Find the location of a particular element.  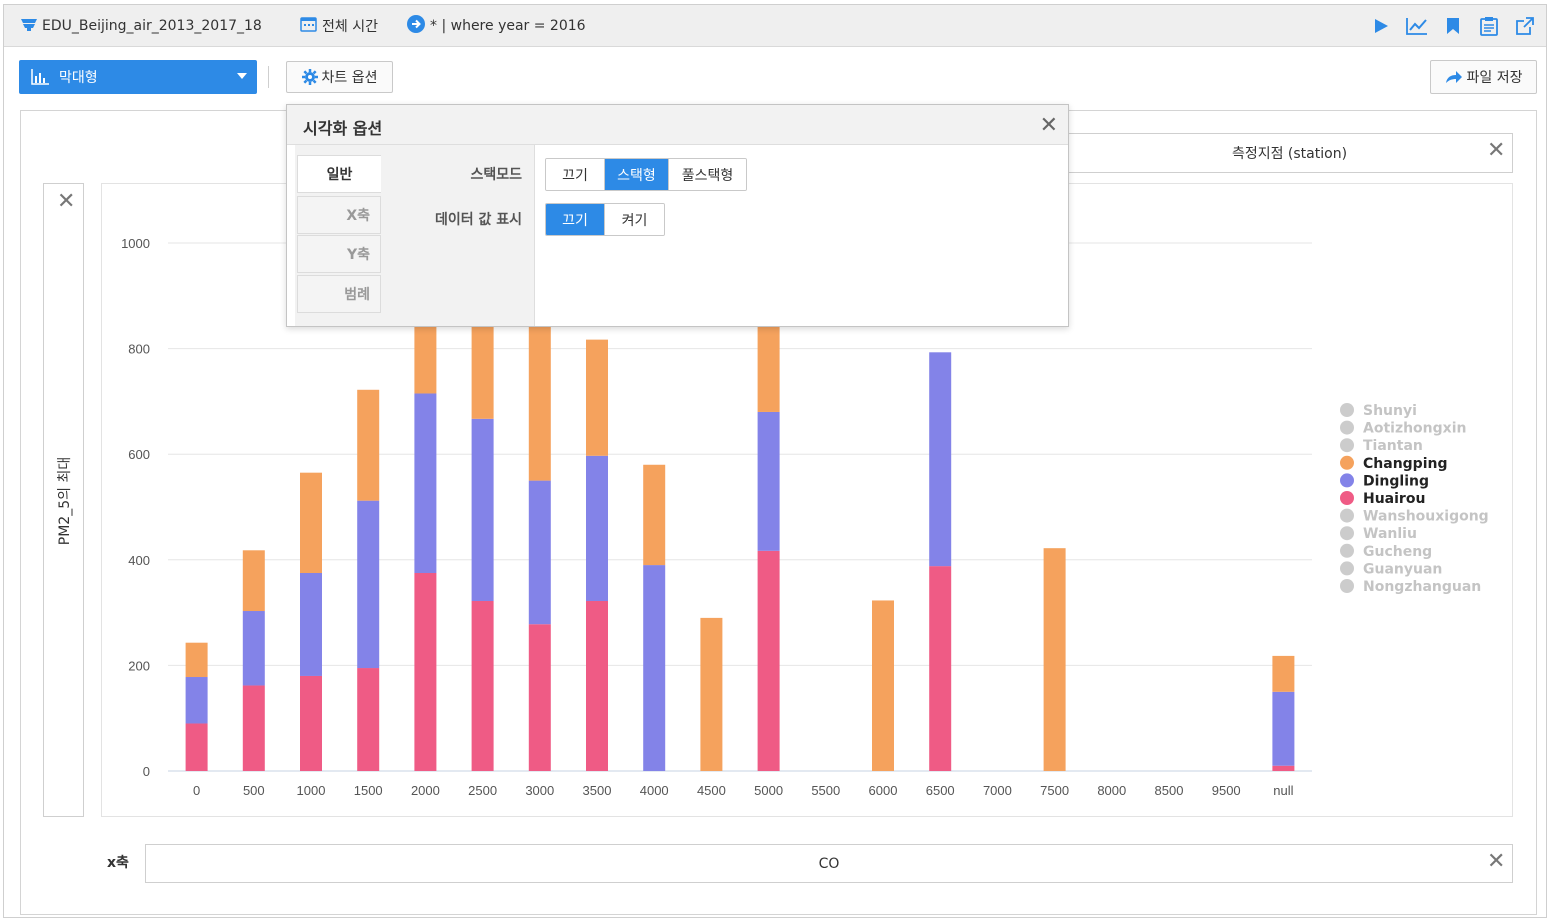

legend-item: Nongzhanguan is located at coordinates (1422, 587).